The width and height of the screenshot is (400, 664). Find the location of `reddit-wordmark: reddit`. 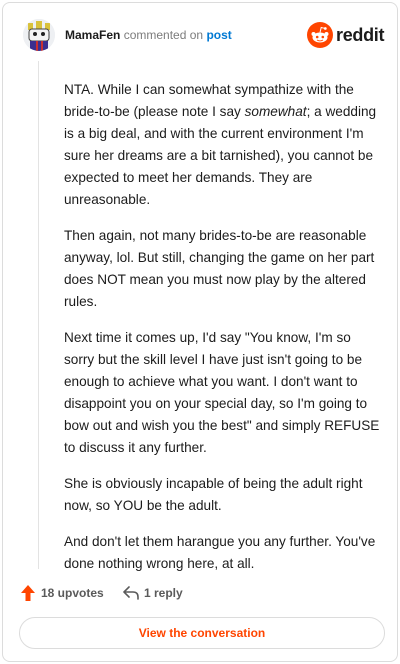

reddit-wordmark: reddit is located at coordinates (360, 35).